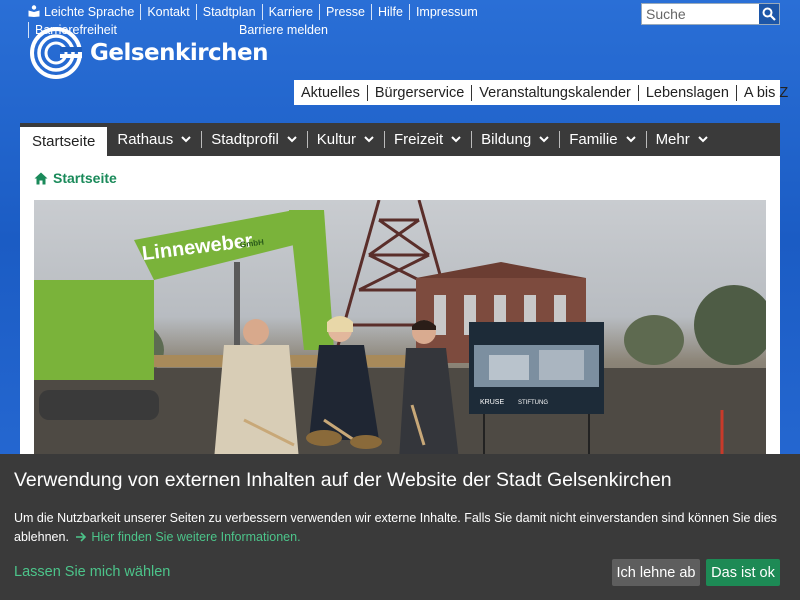 The width and height of the screenshot is (800, 600). I want to click on easy-language-icon, so click(34, 11).